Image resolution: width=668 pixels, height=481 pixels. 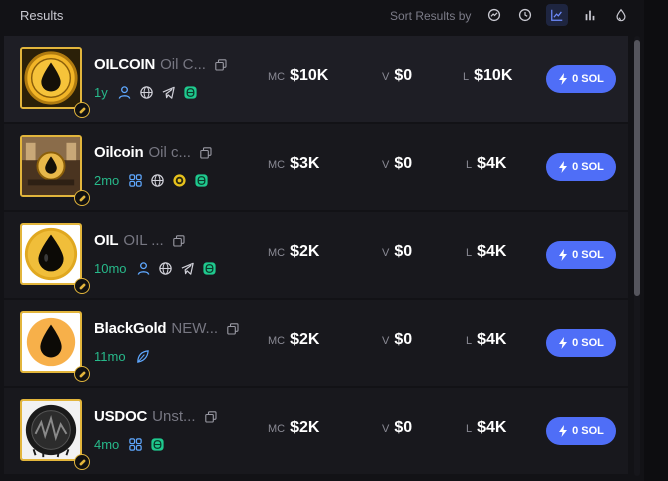 I want to click on clock-icon, so click(x=525, y=15).